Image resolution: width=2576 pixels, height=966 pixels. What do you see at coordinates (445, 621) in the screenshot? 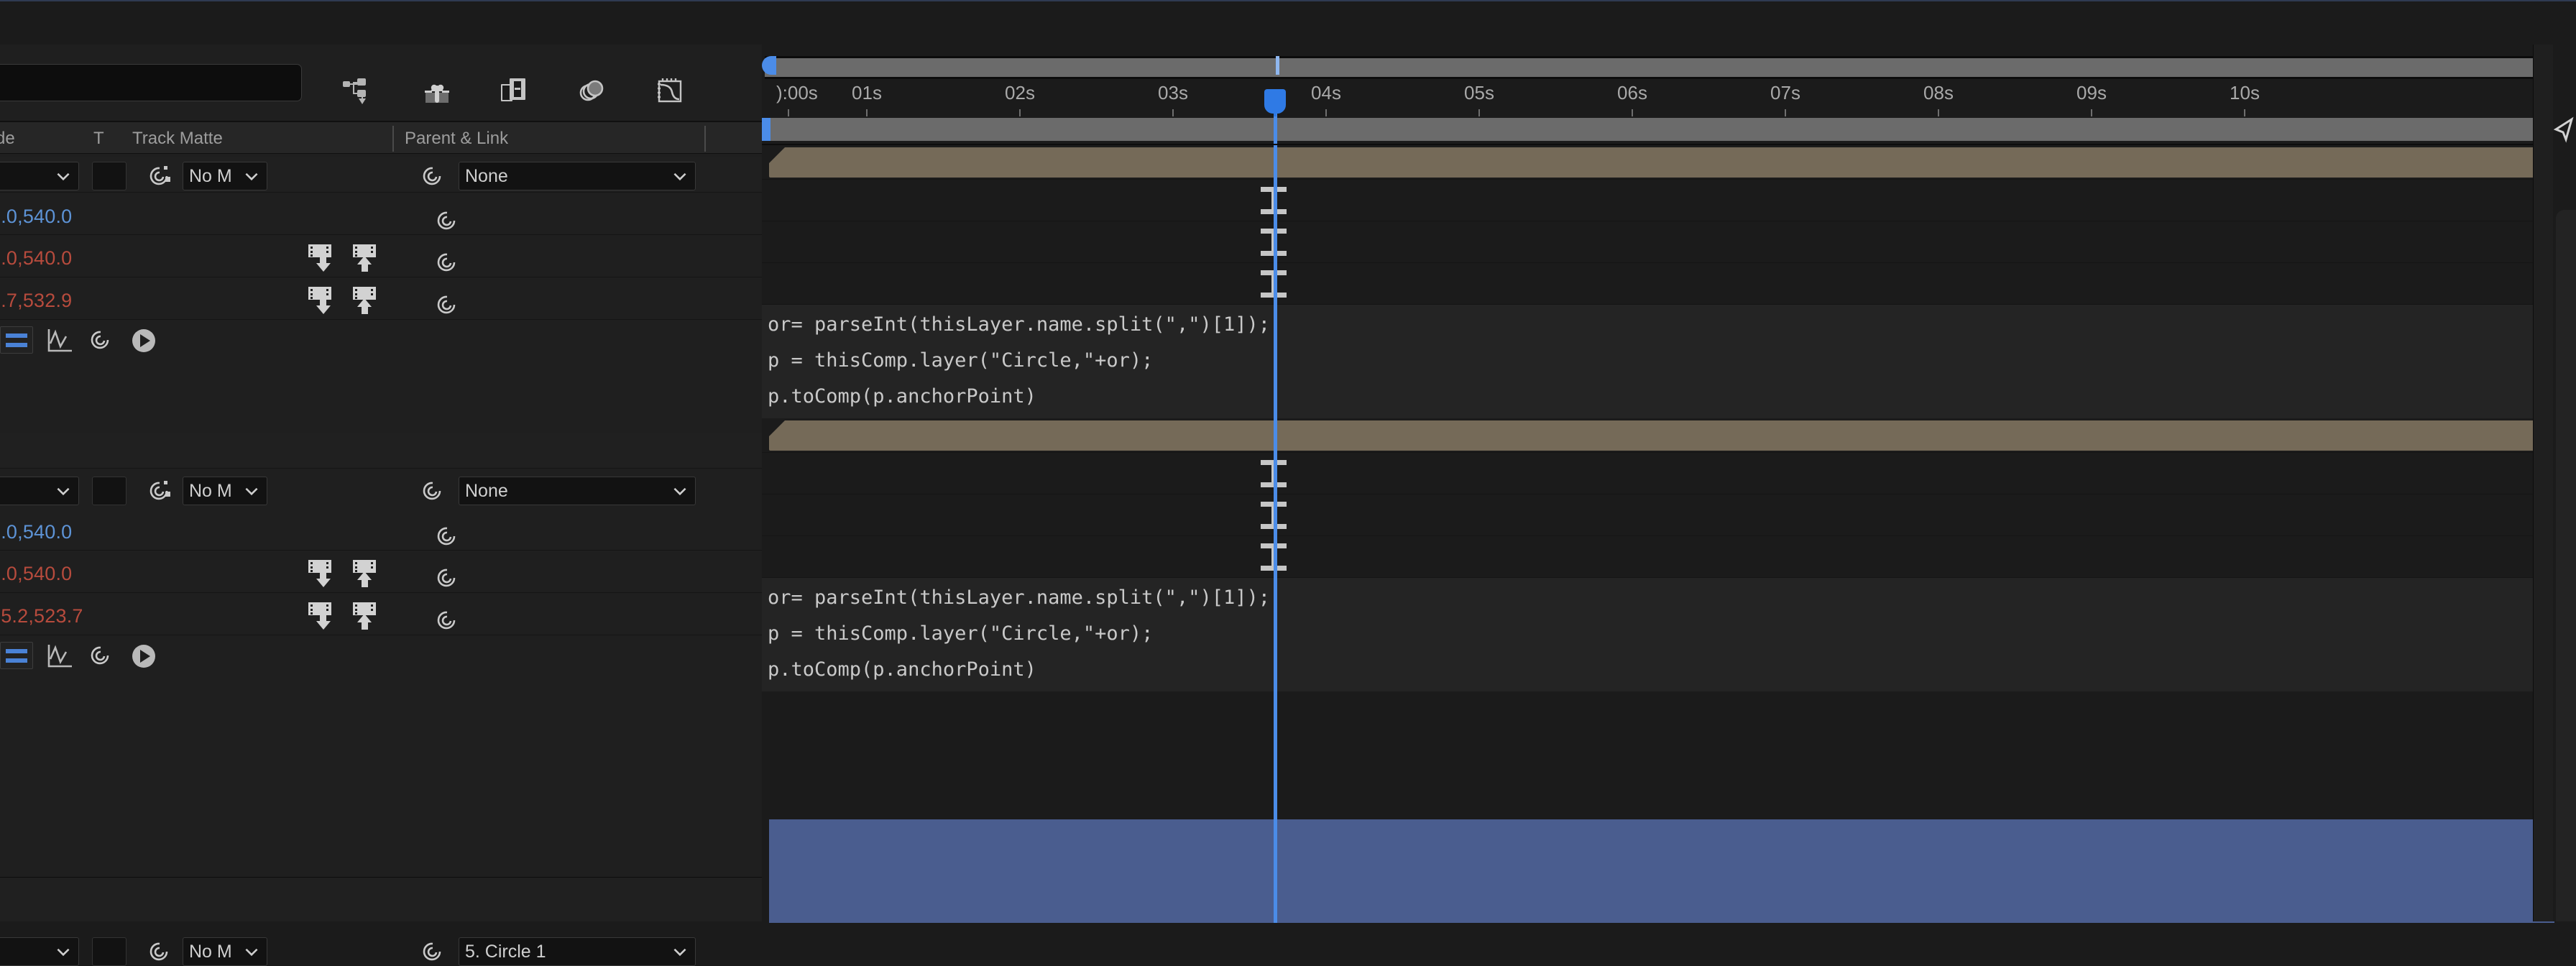
I see `layer-2-prop3-pickwhip-icon` at bounding box center [445, 621].